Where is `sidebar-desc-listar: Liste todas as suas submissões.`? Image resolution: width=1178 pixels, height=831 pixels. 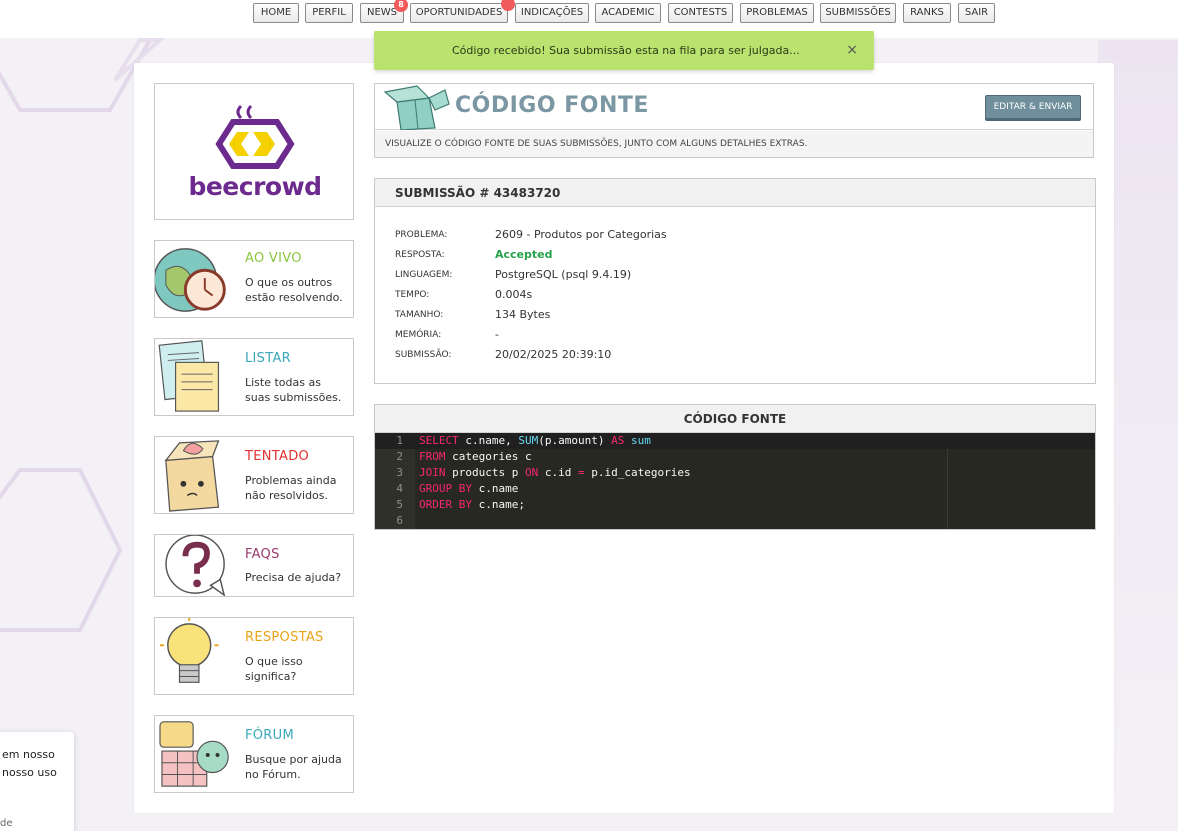 sidebar-desc-listar: Liste todas as suas submissões. is located at coordinates (293, 390).